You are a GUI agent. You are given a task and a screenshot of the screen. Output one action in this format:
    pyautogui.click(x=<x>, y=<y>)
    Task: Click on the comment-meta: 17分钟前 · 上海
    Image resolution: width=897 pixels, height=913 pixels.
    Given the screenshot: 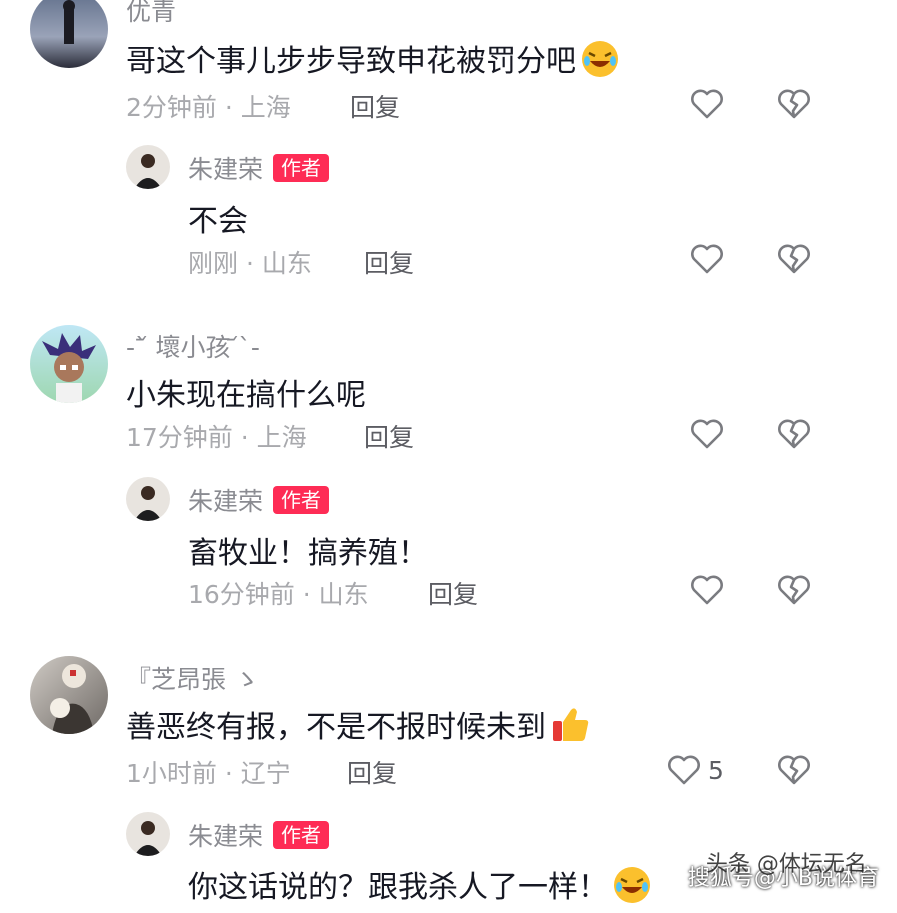 What is the action you would take?
    pyautogui.click(x=216, y=437)
    